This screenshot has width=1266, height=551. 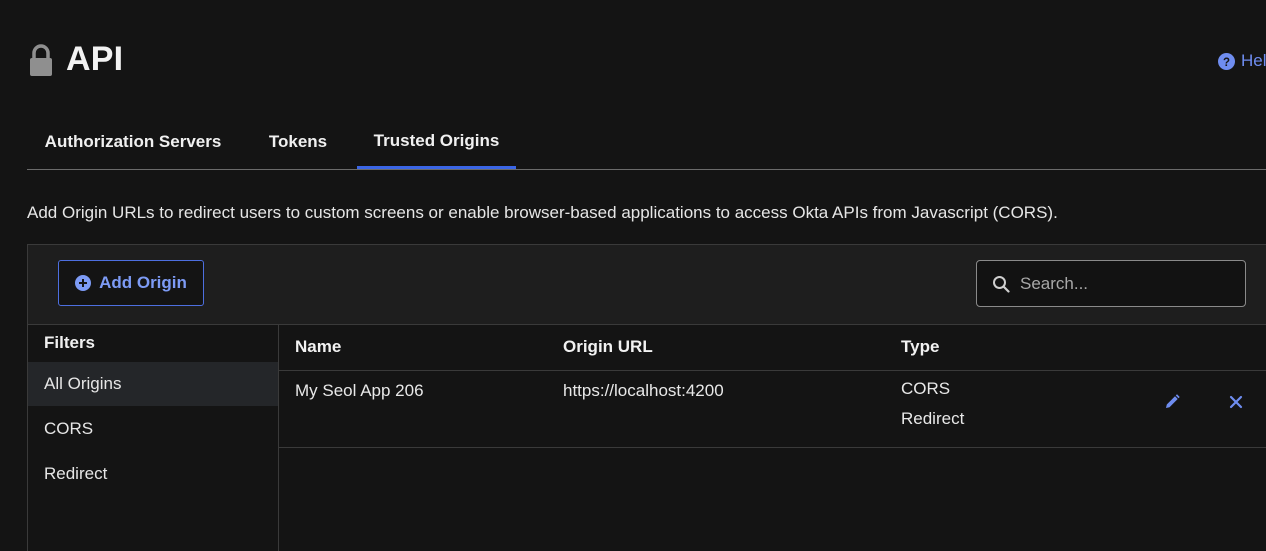 I want to click on help-icon: ?, so click(x=1226, y=61).